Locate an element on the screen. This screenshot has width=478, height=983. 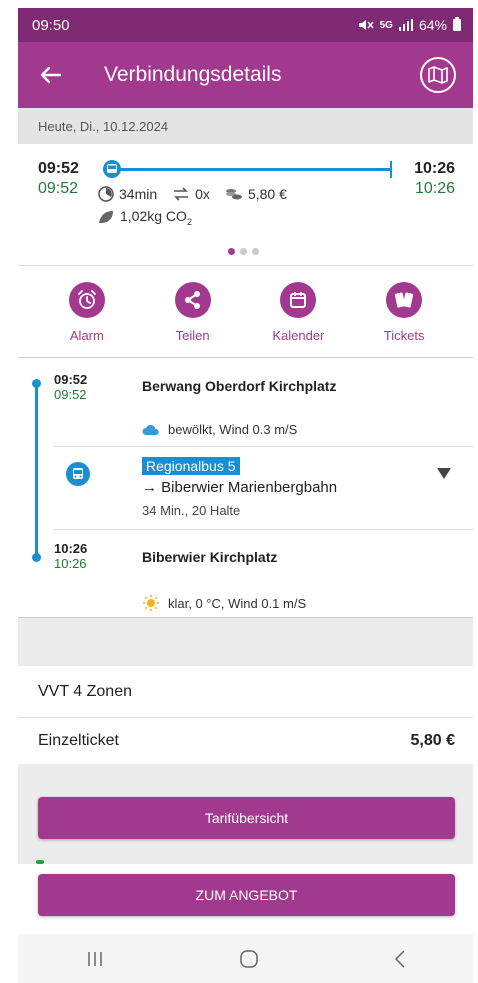
page-title: Verbindungsdetails is located at coordinates (193, 74).